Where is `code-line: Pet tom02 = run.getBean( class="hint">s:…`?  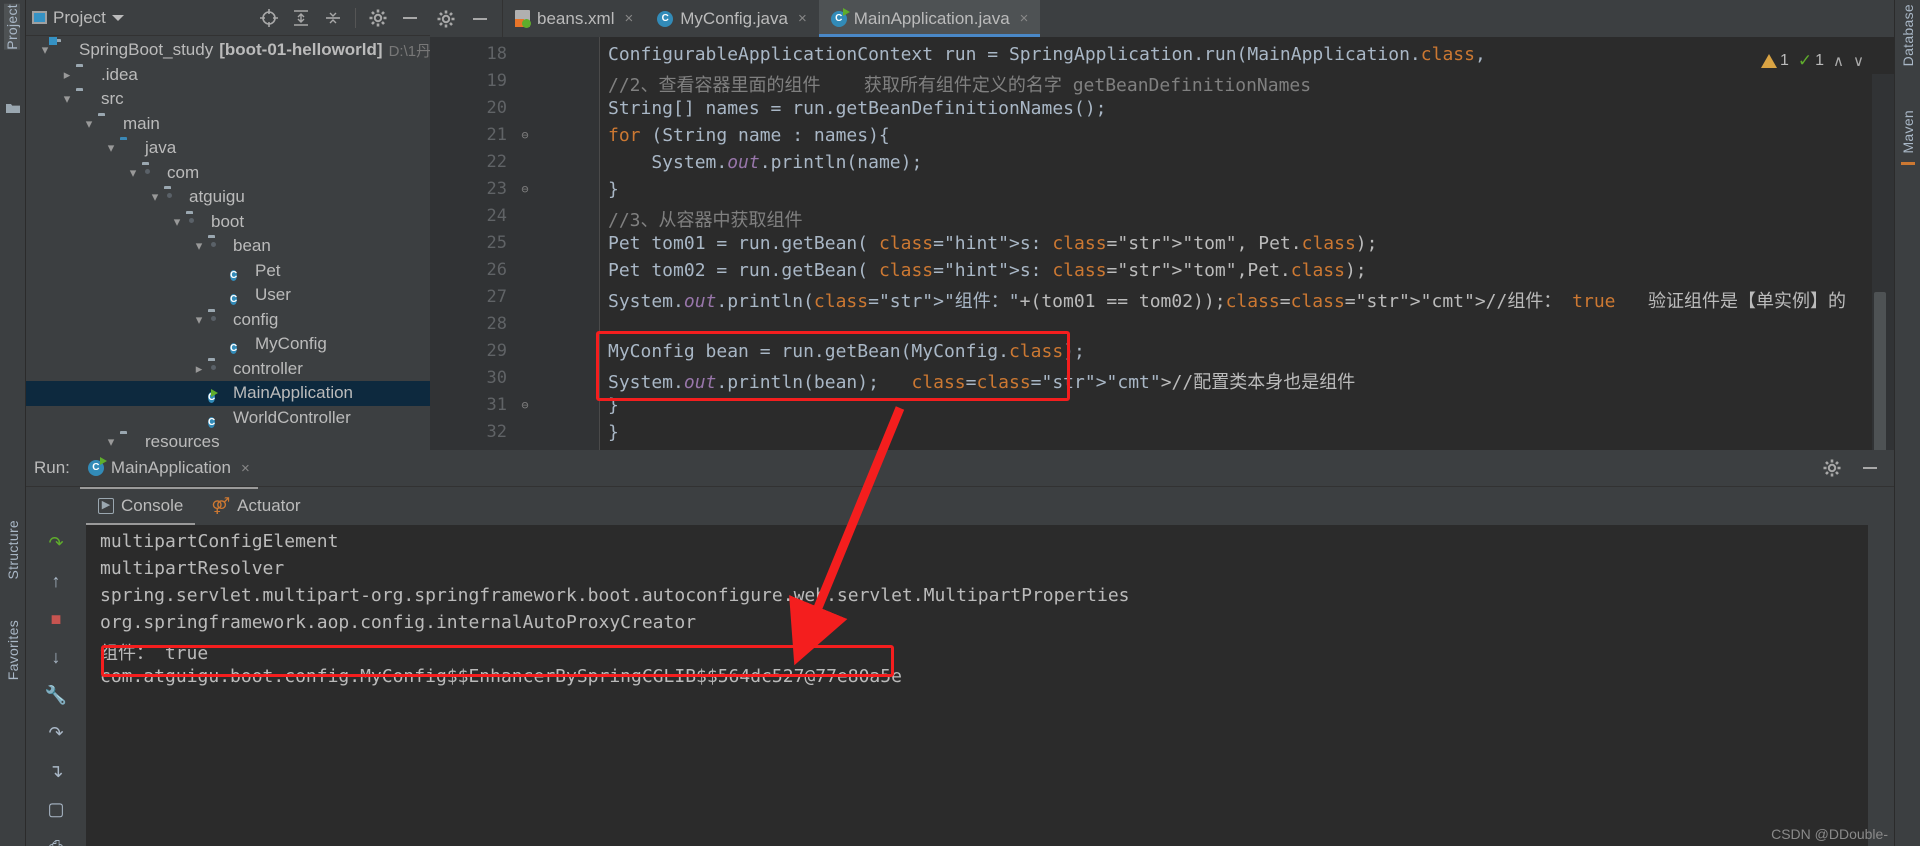
code-line: Pet tom02 = run.getBean( class="hint">s:… is located at coordinates (987, 270).